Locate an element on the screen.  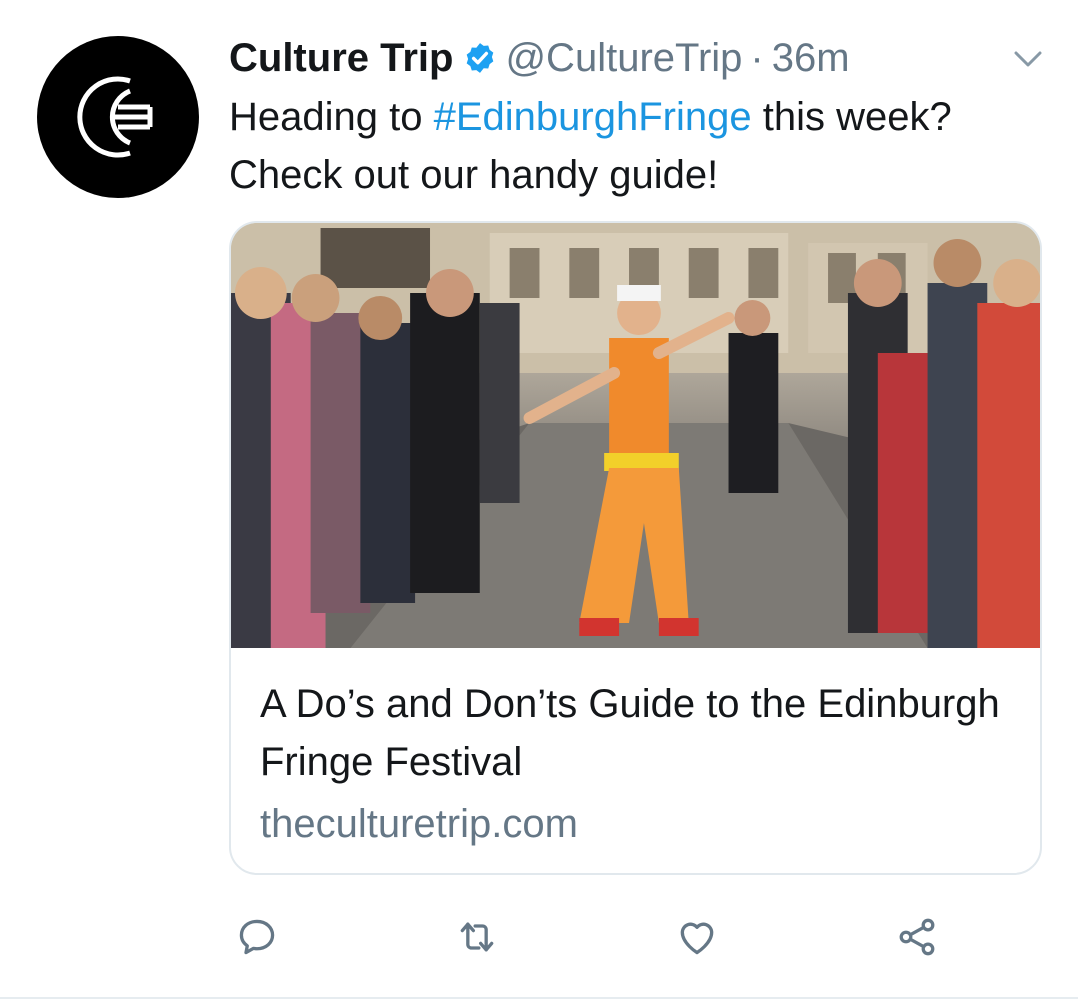
avatar is located at coordinates (118, 117).